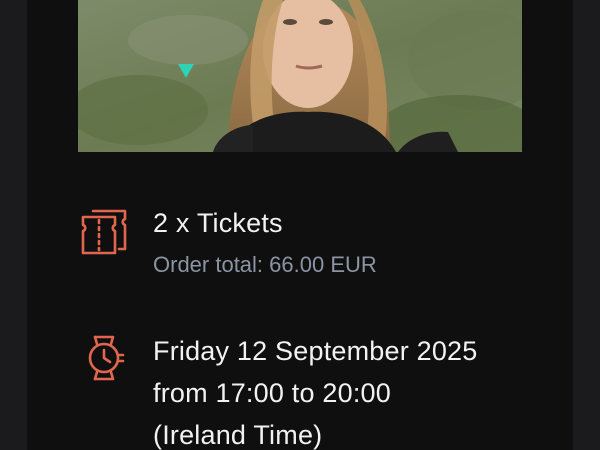 This screenshot has width=600, height=450. Describe the element at coordinates (265, 264) in the screenshot. I see `order-total: Order total: 66.00 EUR` at that location.